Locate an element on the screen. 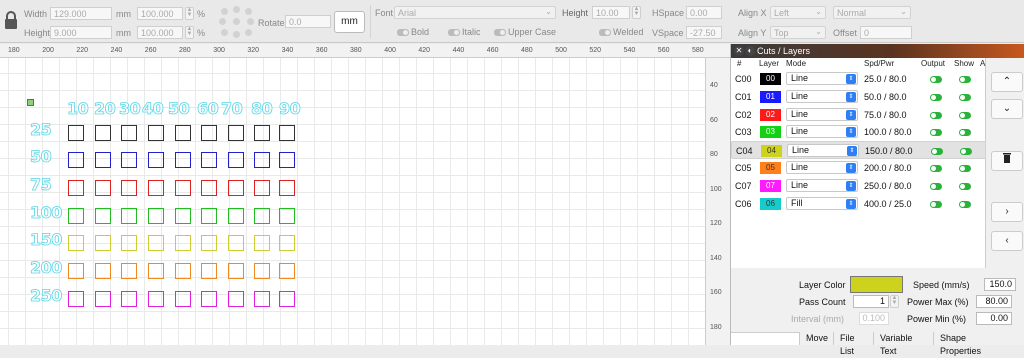 This screenshot has width=1024, height=358. layer-mode-select: Fill ⇕ is located at coordinates (822, 203).